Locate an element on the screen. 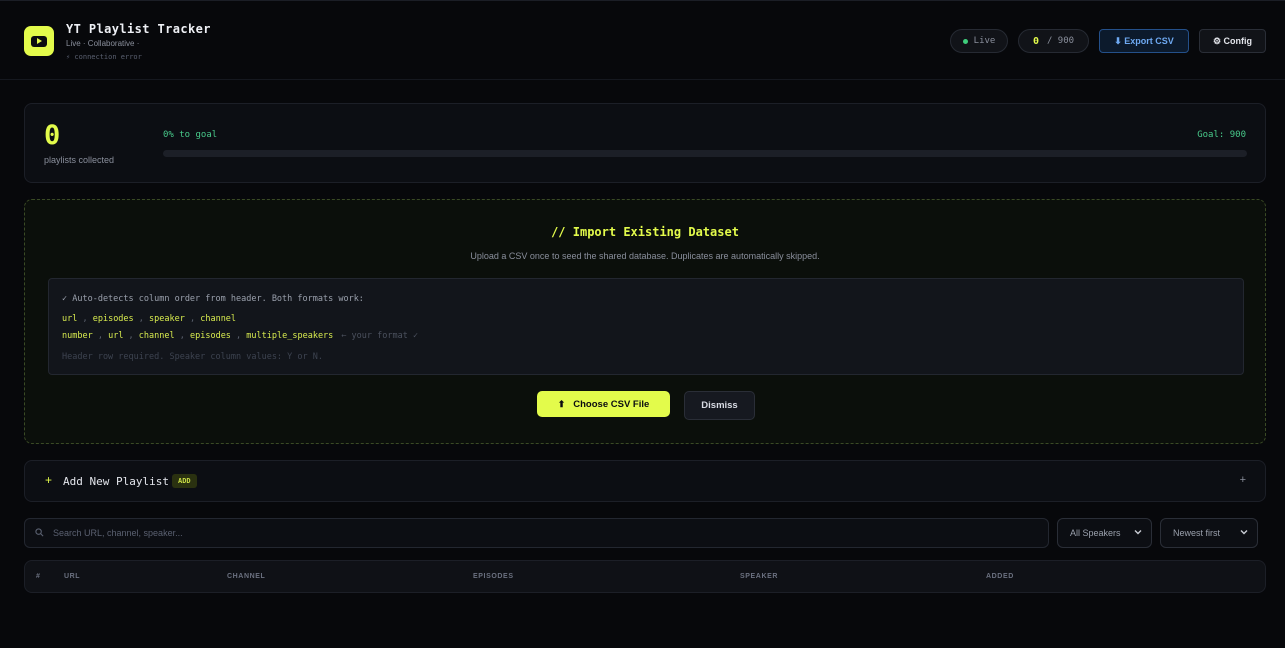  column-speaker: SPEAKER is located at coordinates (759, 576).